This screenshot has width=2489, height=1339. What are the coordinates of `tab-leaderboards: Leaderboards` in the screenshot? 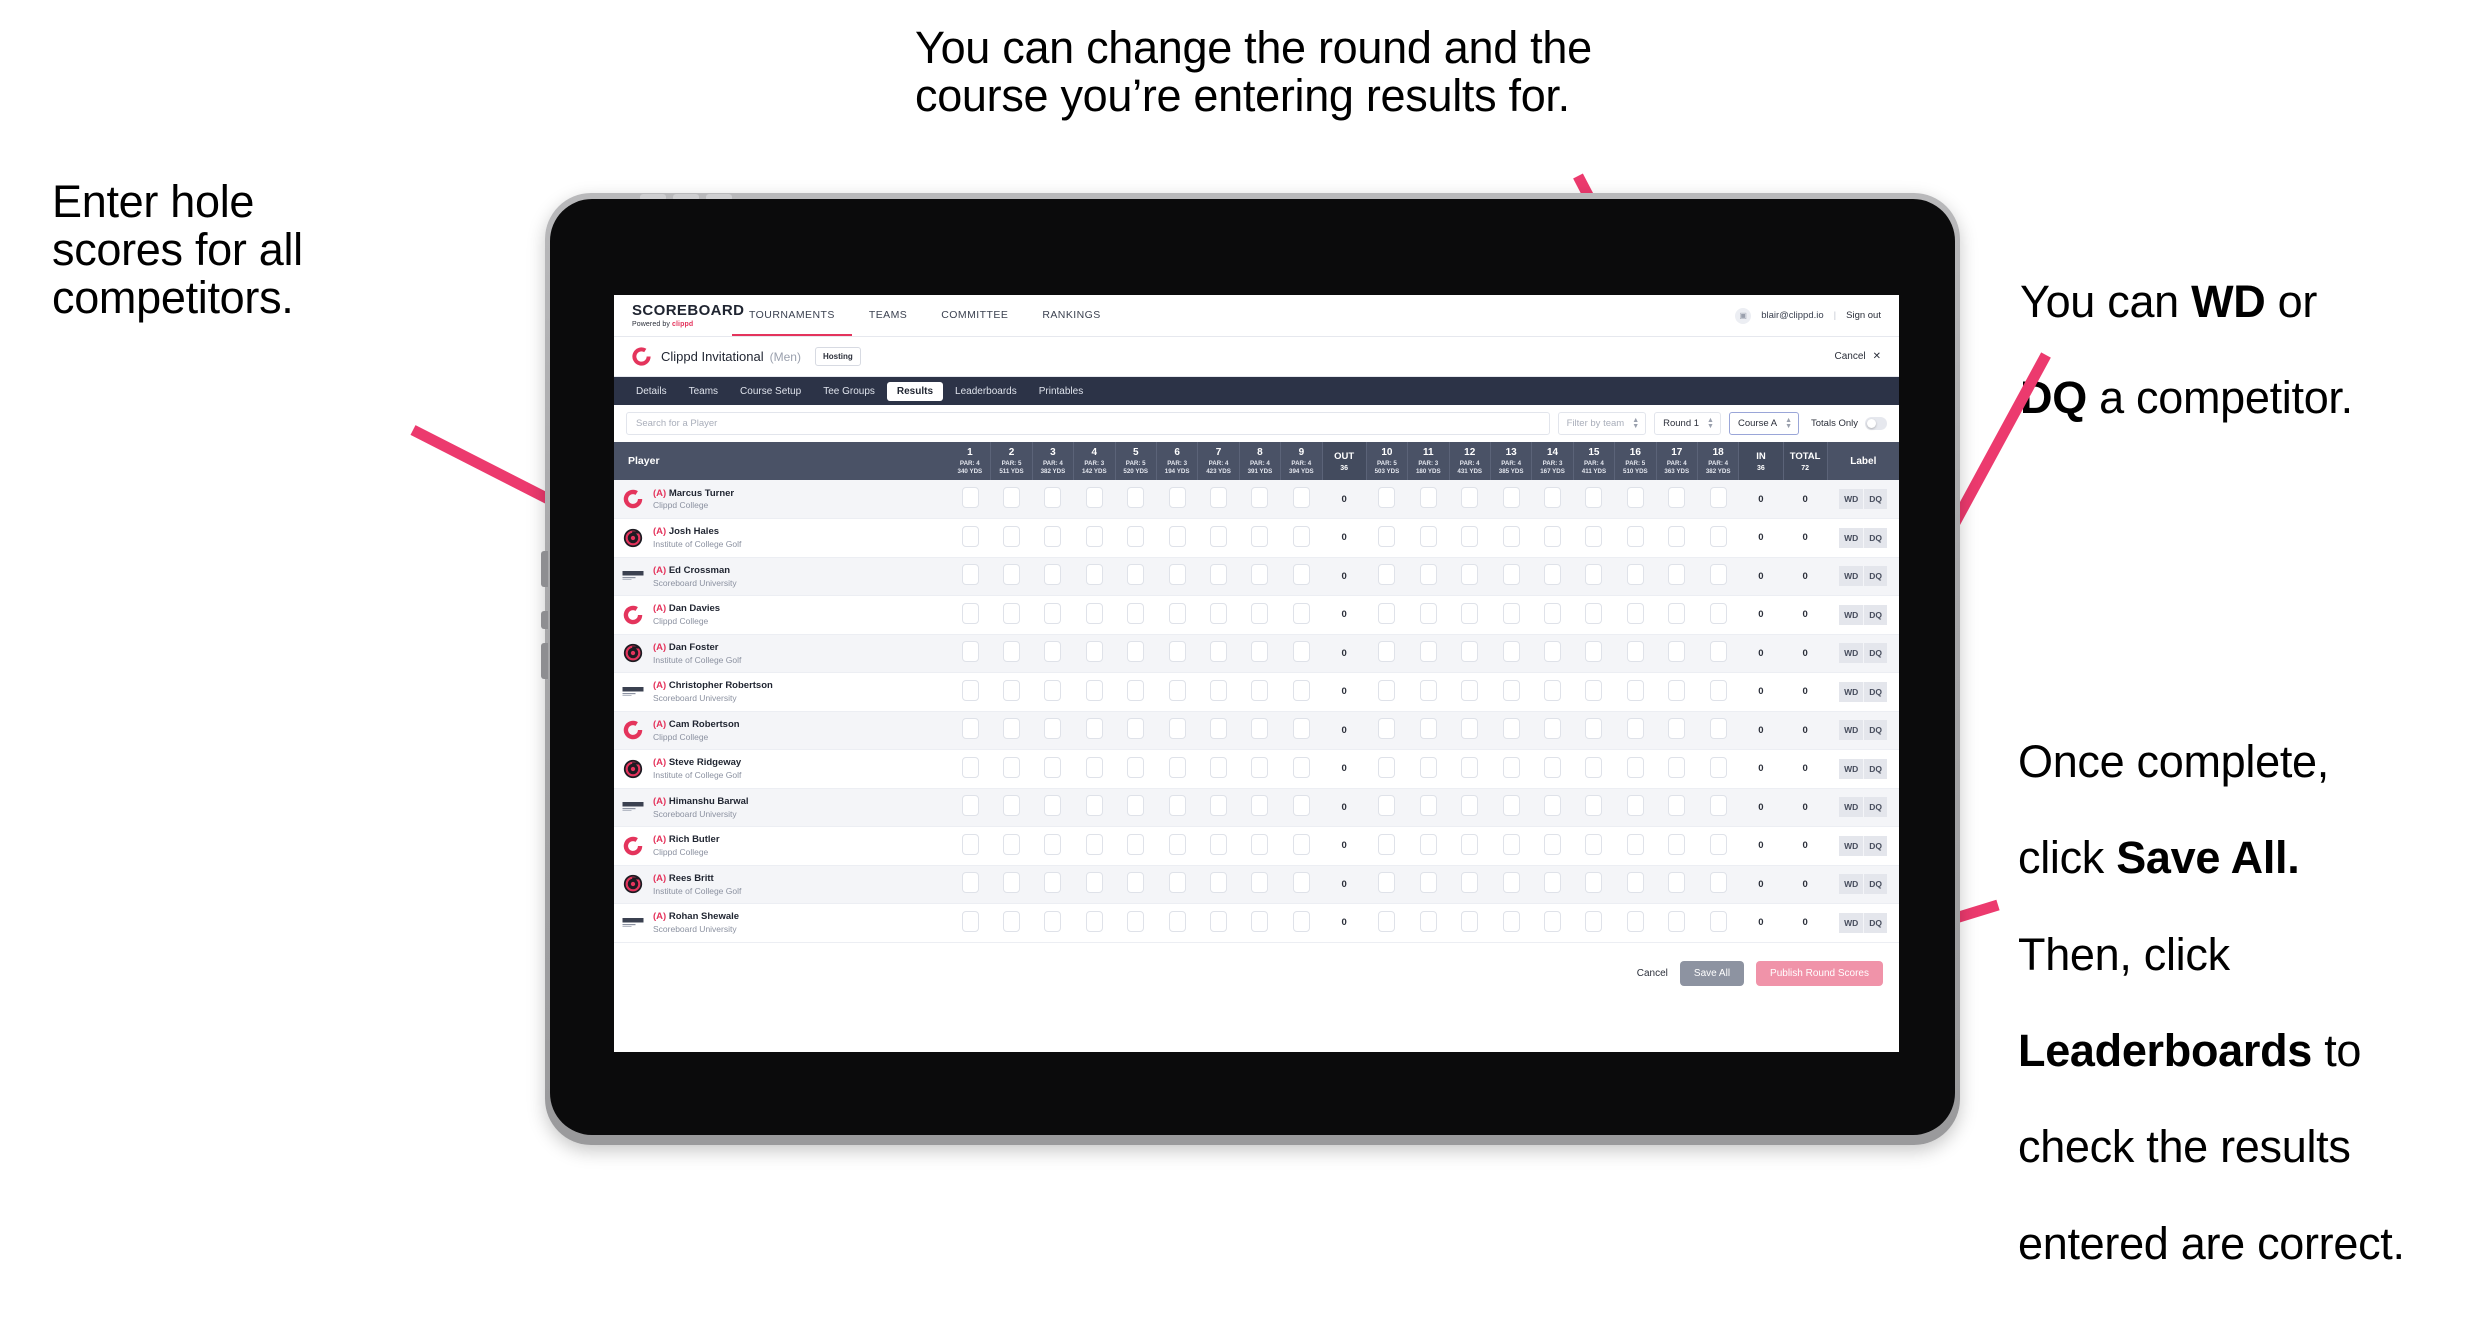 It's located at (986, 391).